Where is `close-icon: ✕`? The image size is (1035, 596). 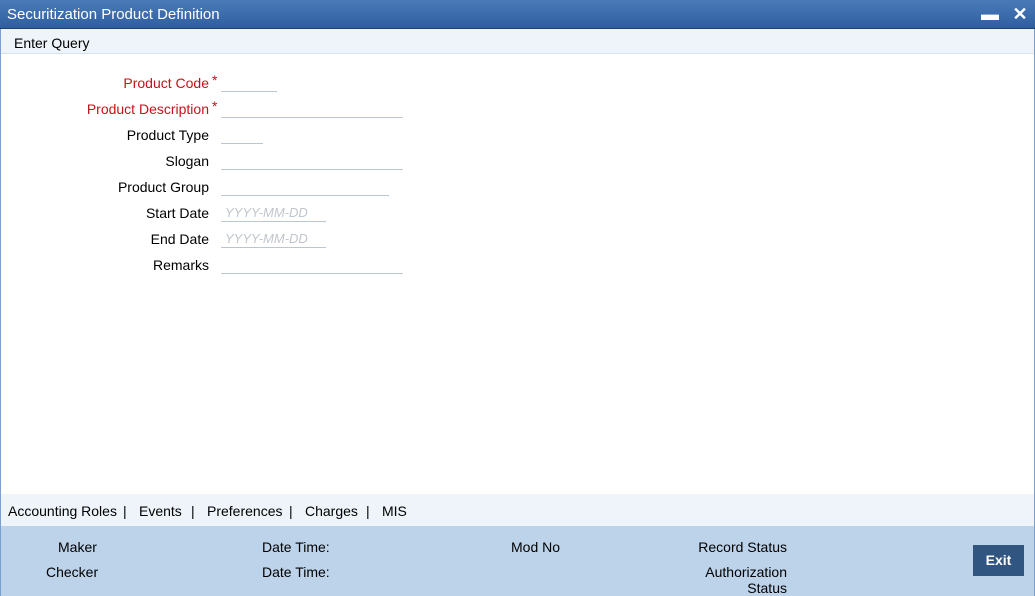
close-icon: ✕ is located at coordinates (1020, 14).